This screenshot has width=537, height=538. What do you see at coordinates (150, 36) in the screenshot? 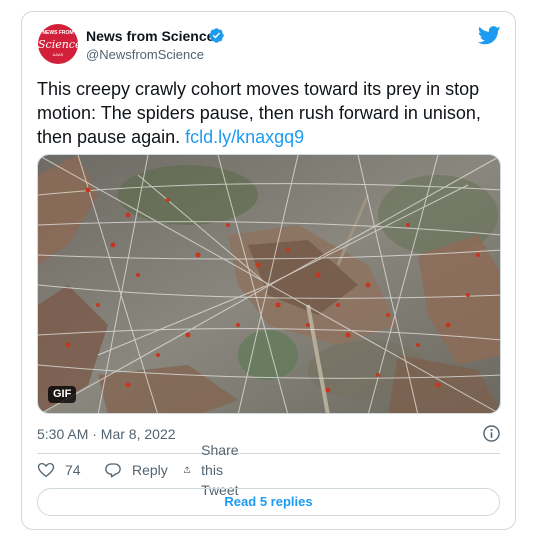
I see `account-name: News from Science` at bounding box center [150, 36].